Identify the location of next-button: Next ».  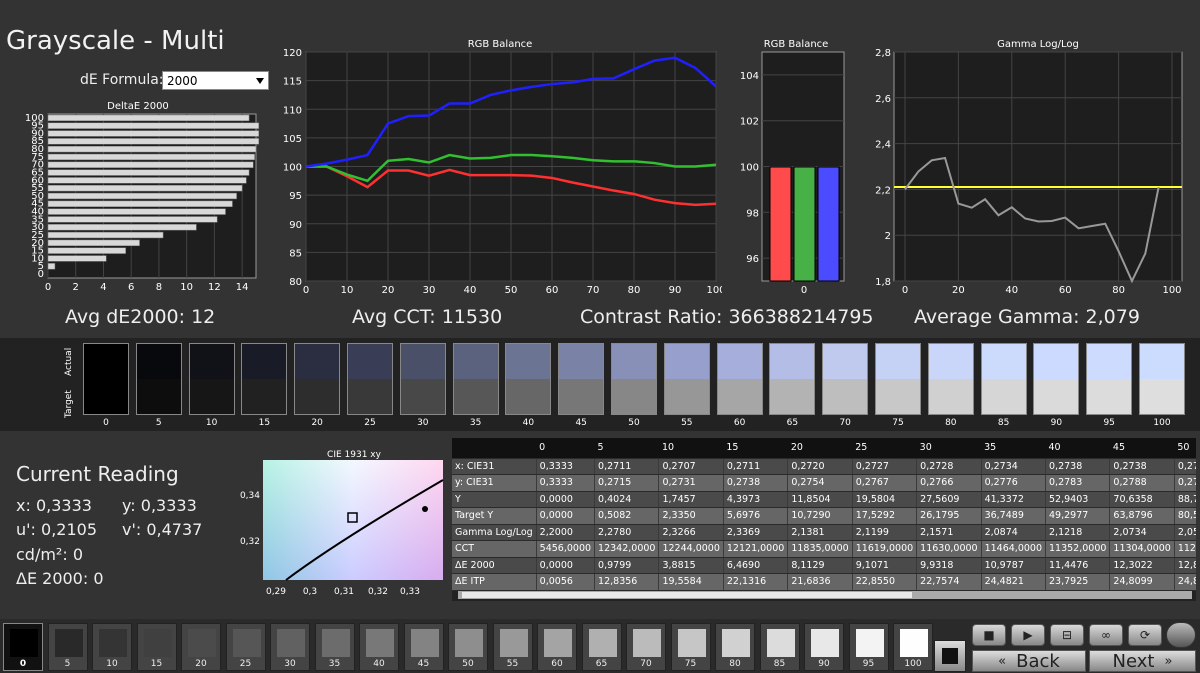
(1142, 661).